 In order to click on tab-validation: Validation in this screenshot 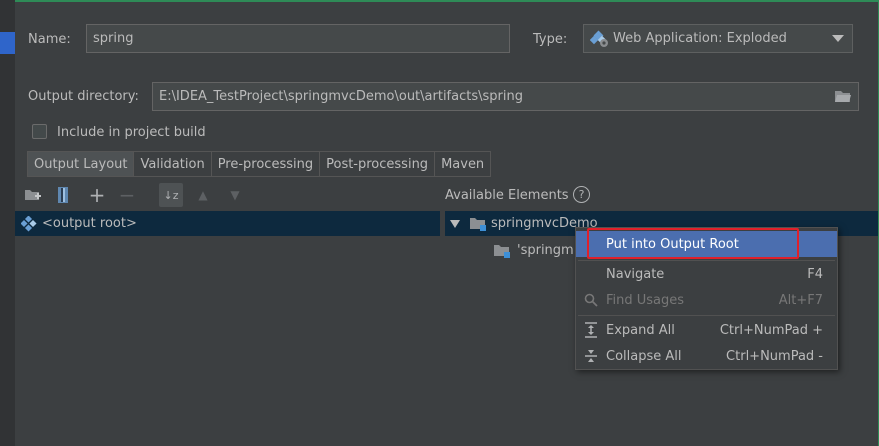, I will do `click(173, 164)`.